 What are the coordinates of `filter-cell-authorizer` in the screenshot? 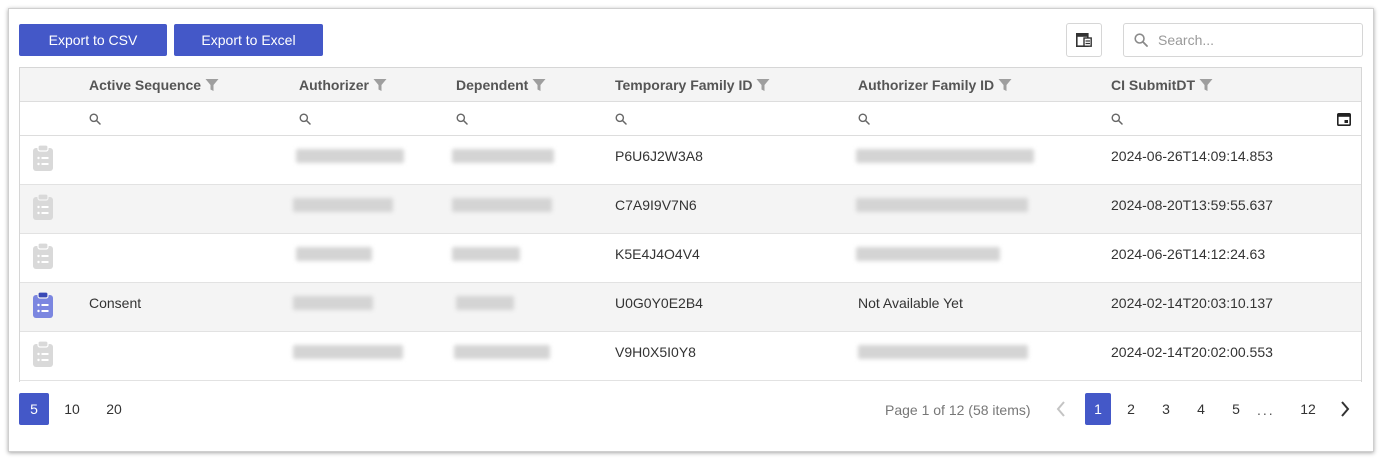 It's located at (305, 119).